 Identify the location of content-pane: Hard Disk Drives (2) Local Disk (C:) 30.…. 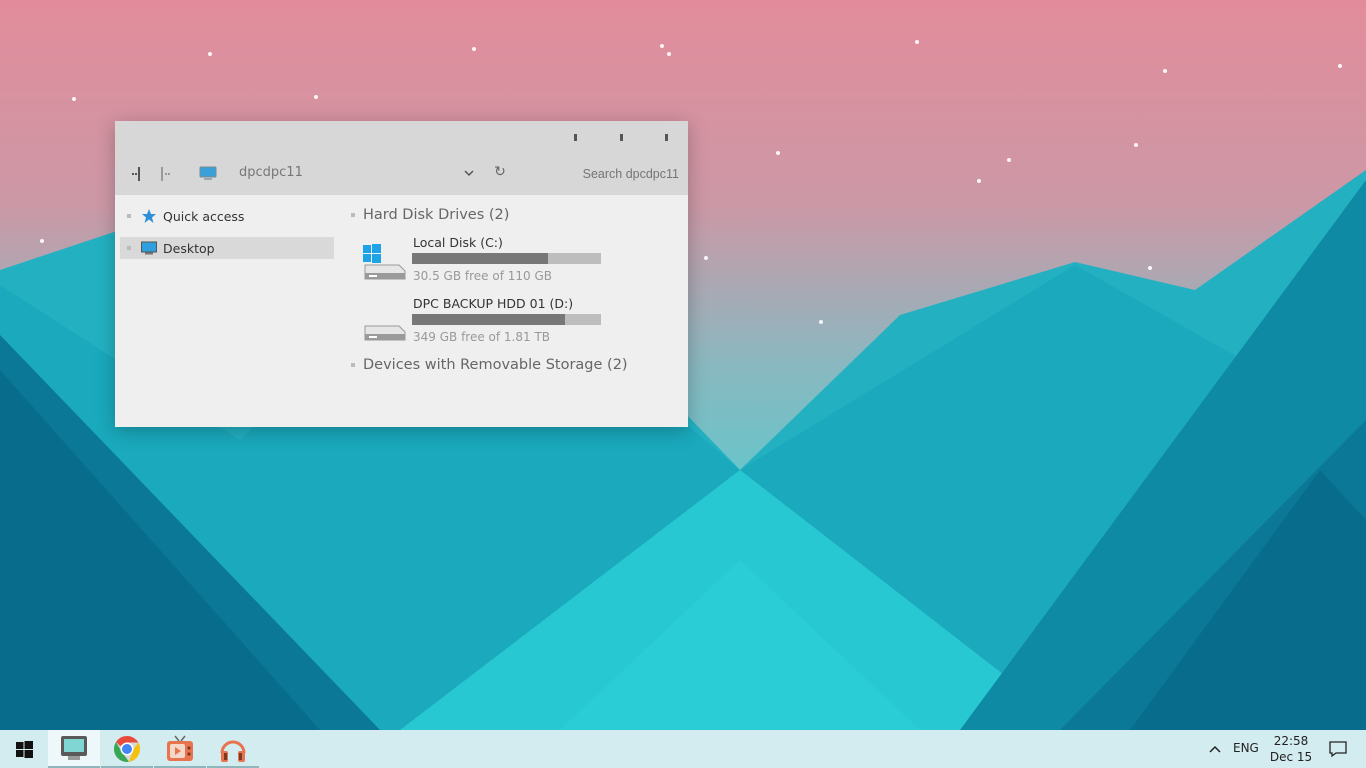
(514, 311).